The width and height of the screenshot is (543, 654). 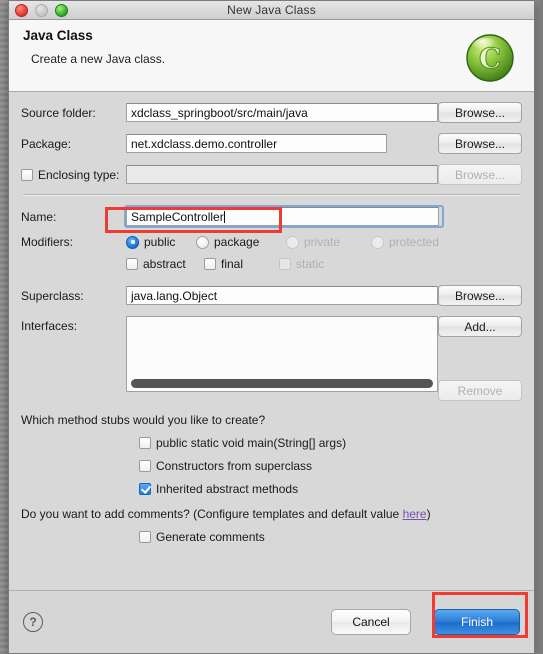 What do you see at coordinates (224, 217) in the screenshot?
I see `text-caret` at bounding box center [224, 217].